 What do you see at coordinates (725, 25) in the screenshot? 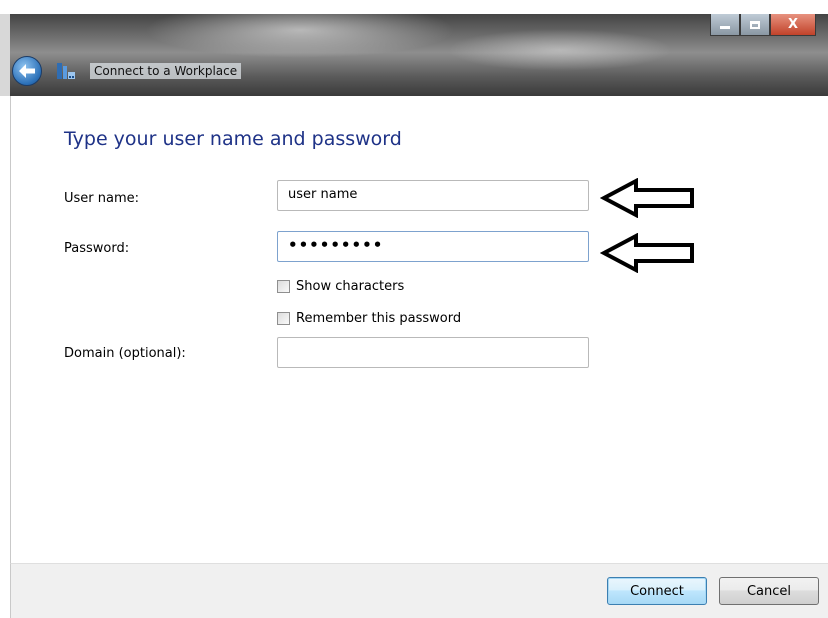
I see `minimize-button` at bounding box center [725, 25].